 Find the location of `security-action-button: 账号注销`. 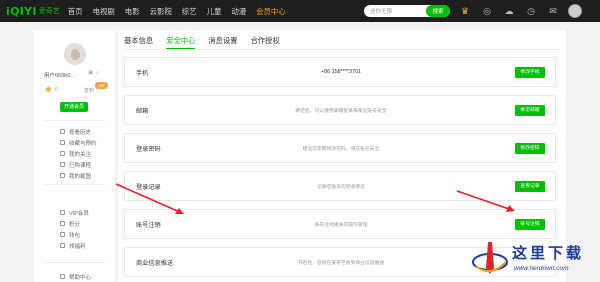

security-action-button: 账号注销 is located at coordinates (530, 224).